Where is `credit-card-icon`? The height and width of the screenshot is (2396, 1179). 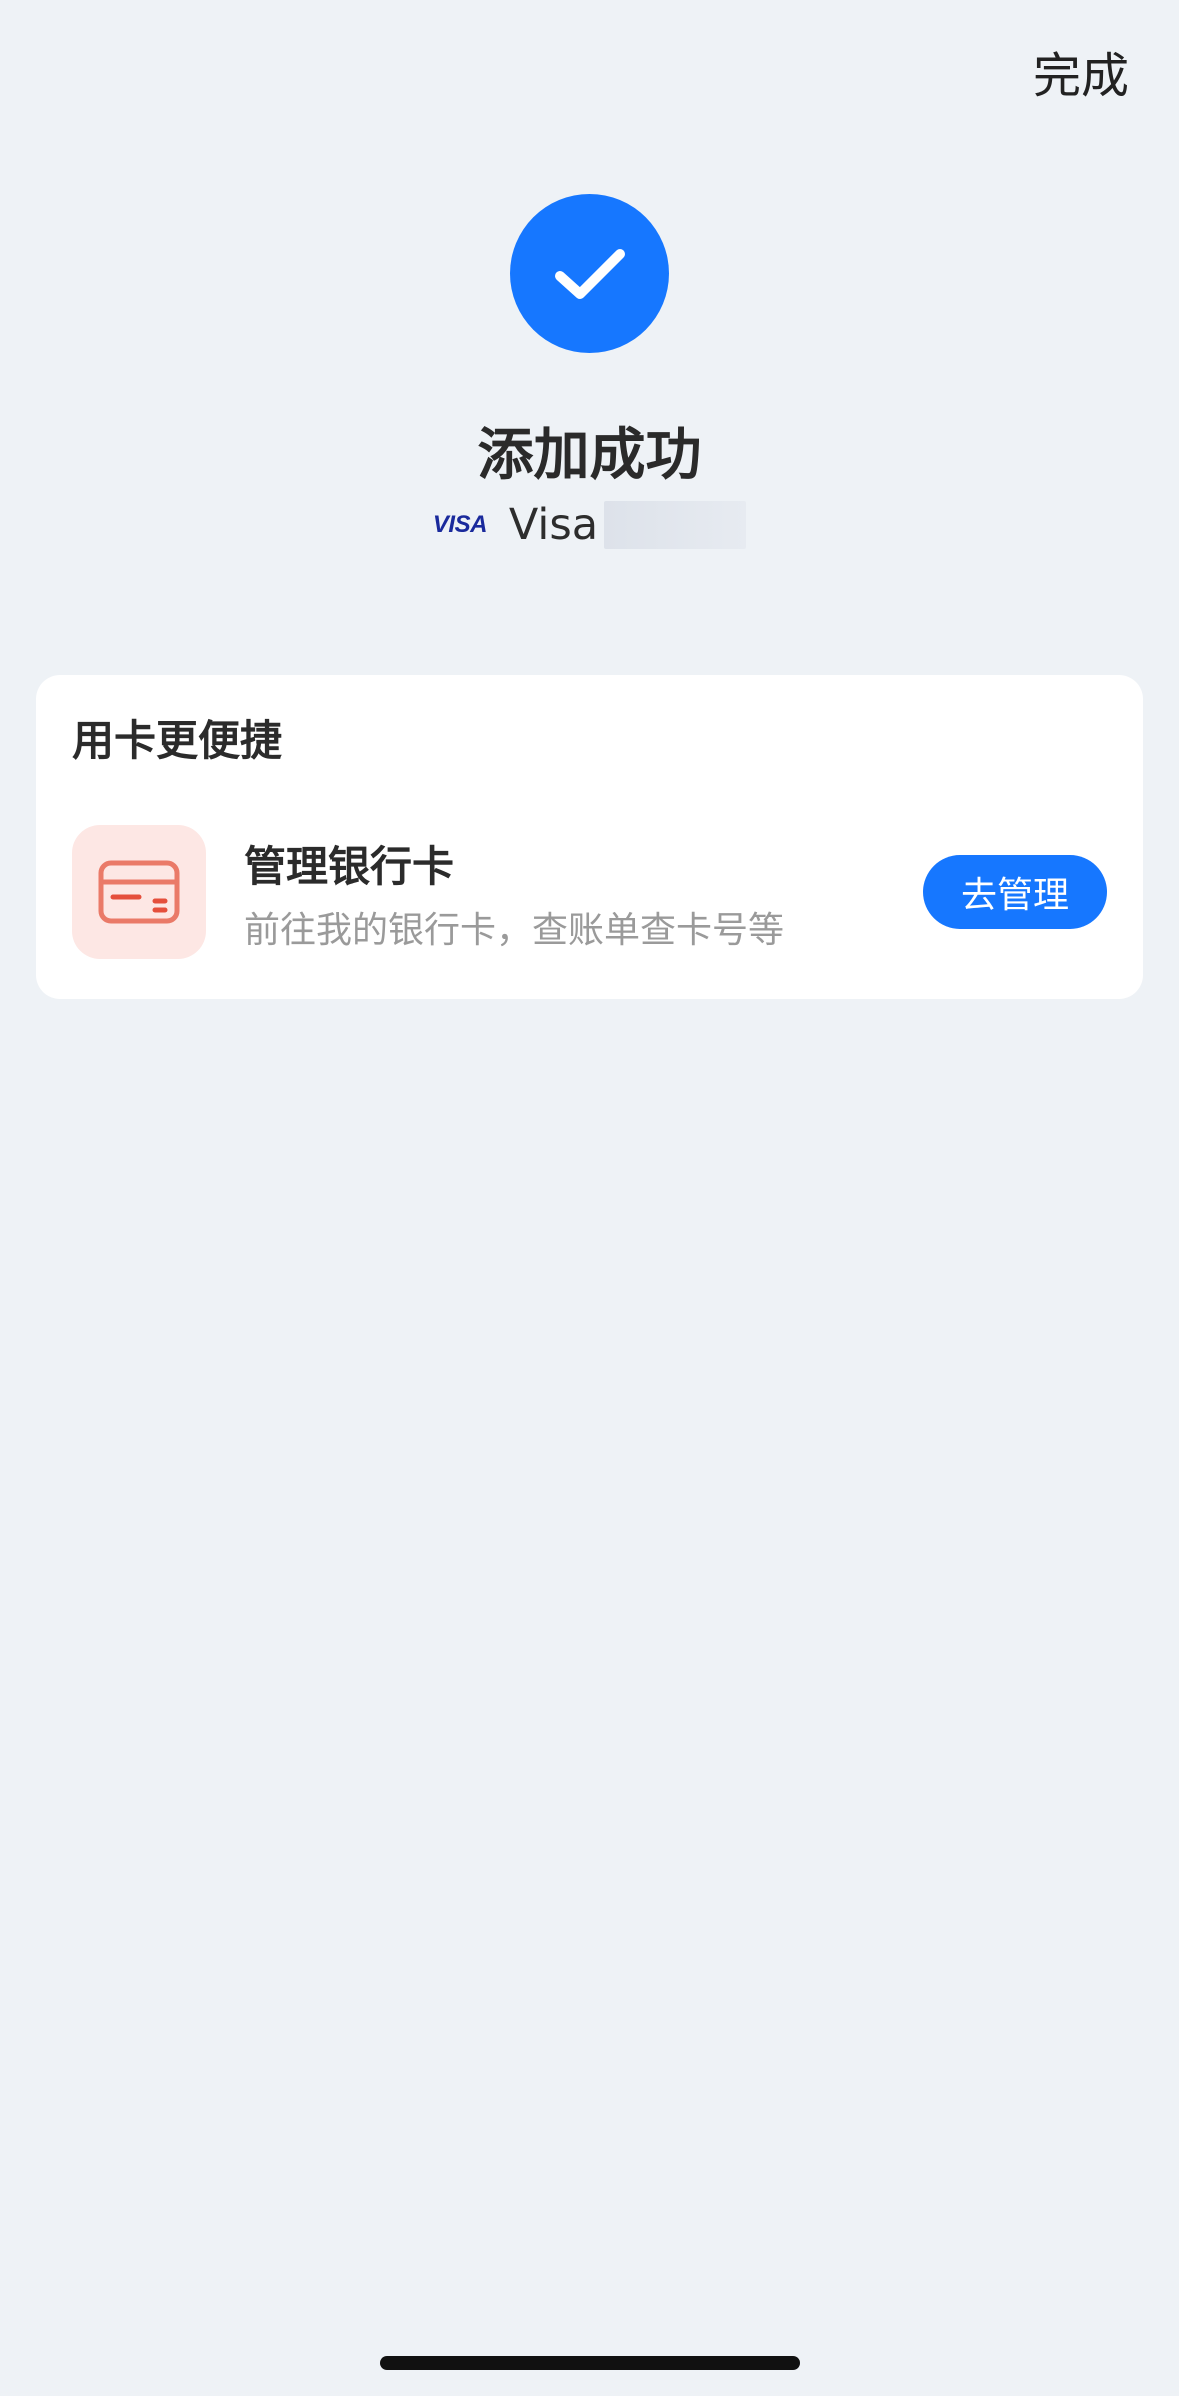
credit-card-icon is located at coordinates (139, 892).